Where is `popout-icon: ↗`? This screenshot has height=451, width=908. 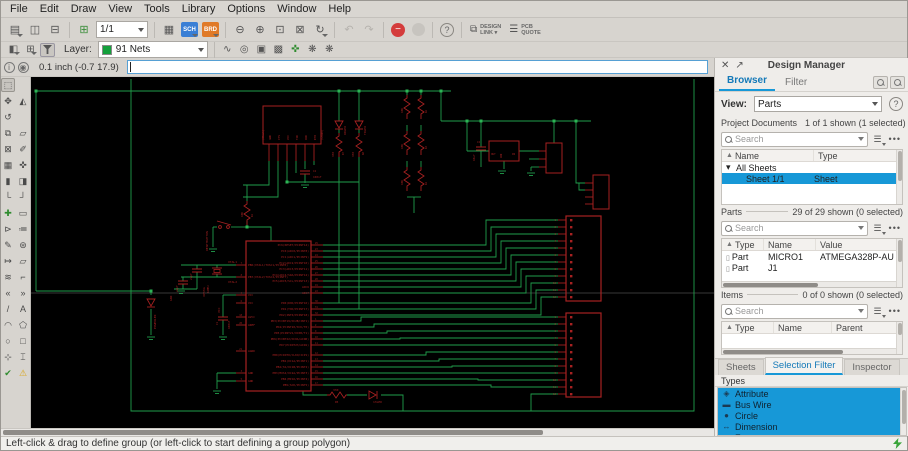 popout-icon: ↗ is located at coordinates (739, 65).